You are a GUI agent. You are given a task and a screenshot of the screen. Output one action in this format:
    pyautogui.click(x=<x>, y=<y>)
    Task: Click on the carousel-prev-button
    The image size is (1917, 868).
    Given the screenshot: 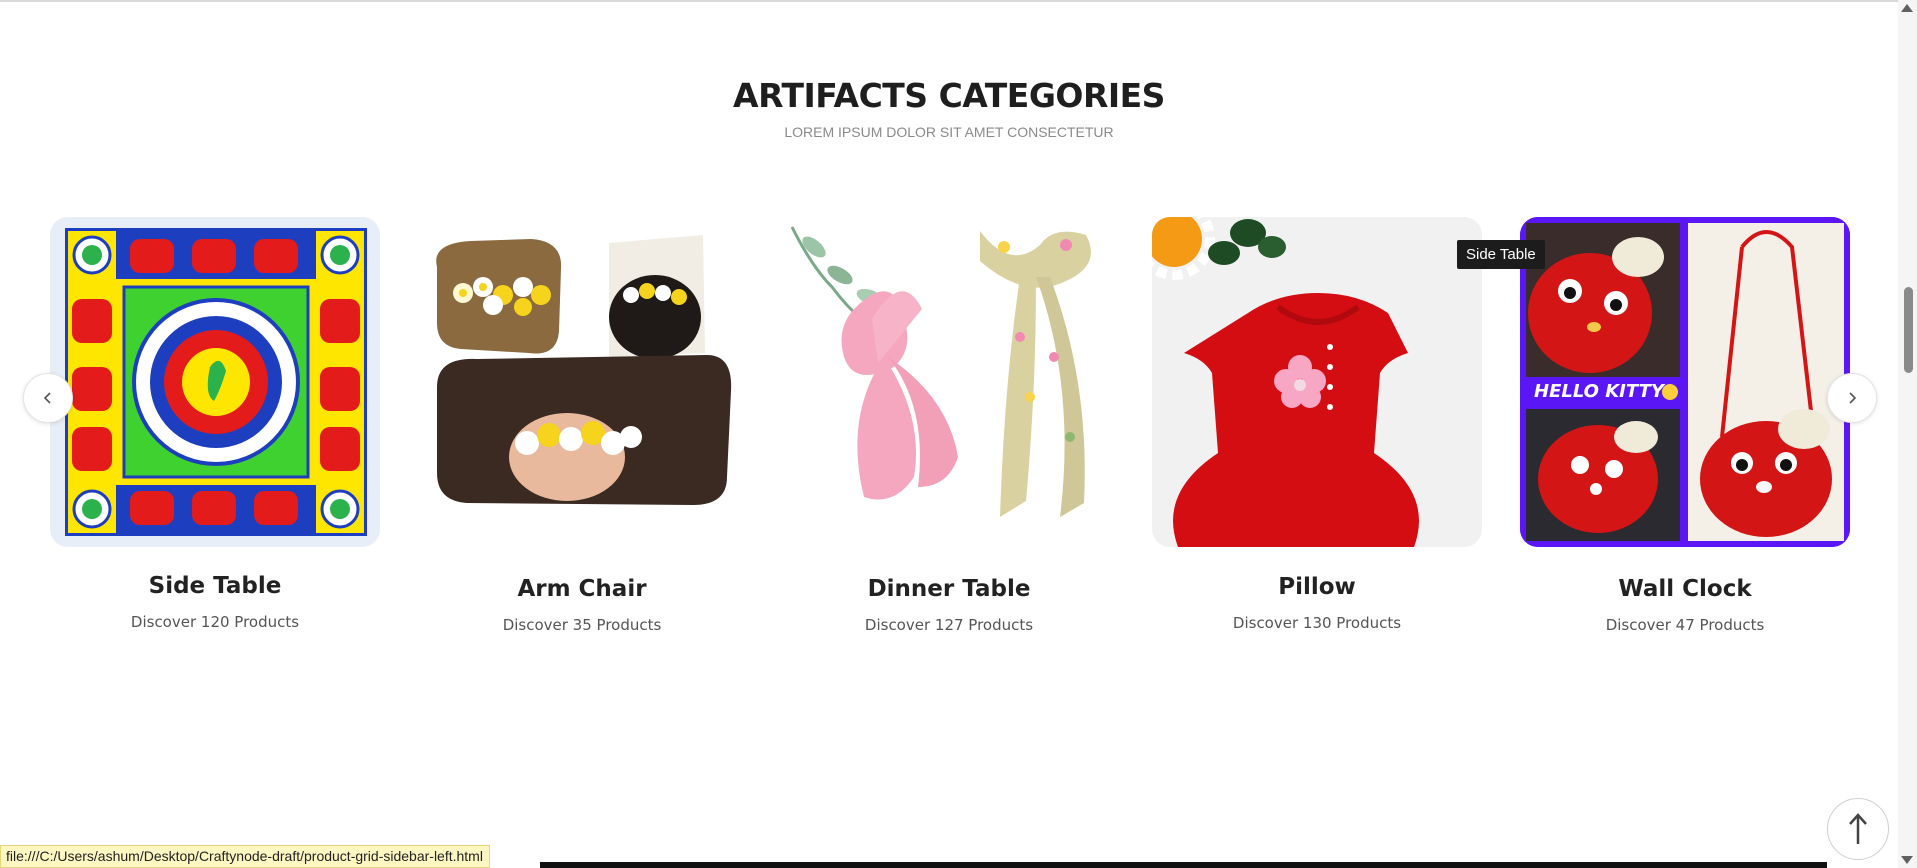 What is the action you would take?
    pyautogui.click(x=48, y=398)
    